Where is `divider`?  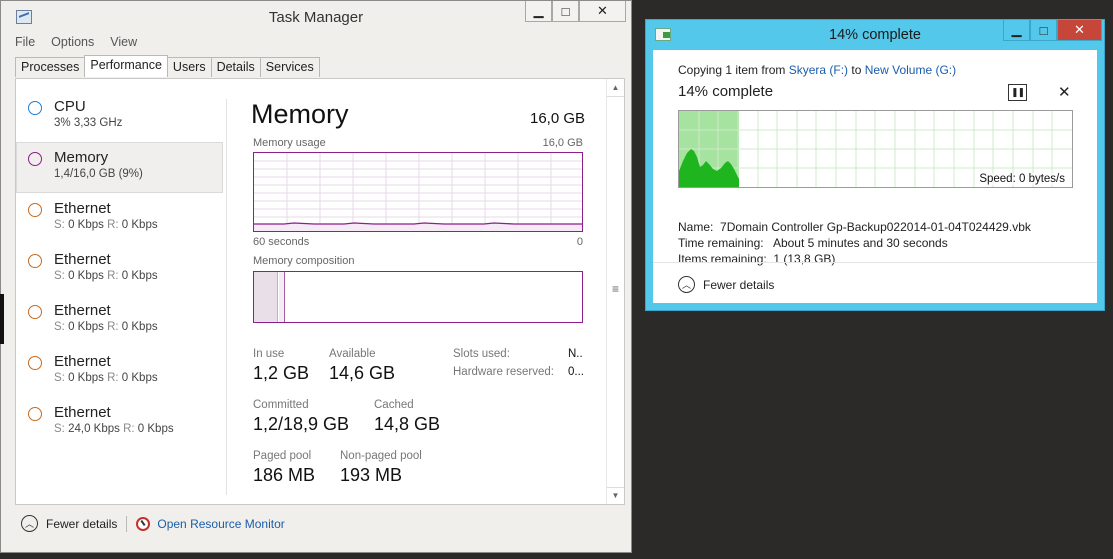 divider is located at coordinates (875, 262).